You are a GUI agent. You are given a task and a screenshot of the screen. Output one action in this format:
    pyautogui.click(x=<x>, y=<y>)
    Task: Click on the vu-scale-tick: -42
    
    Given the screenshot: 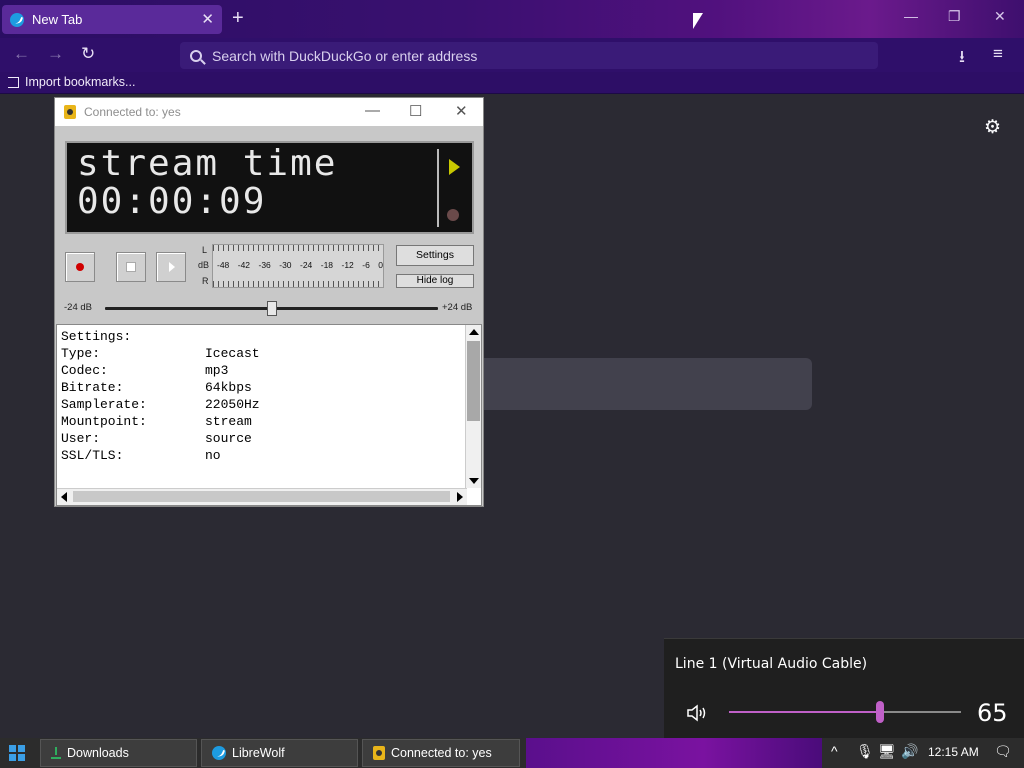 What is the action you would take?
    pyautogui.click(x=244, y=265)
    